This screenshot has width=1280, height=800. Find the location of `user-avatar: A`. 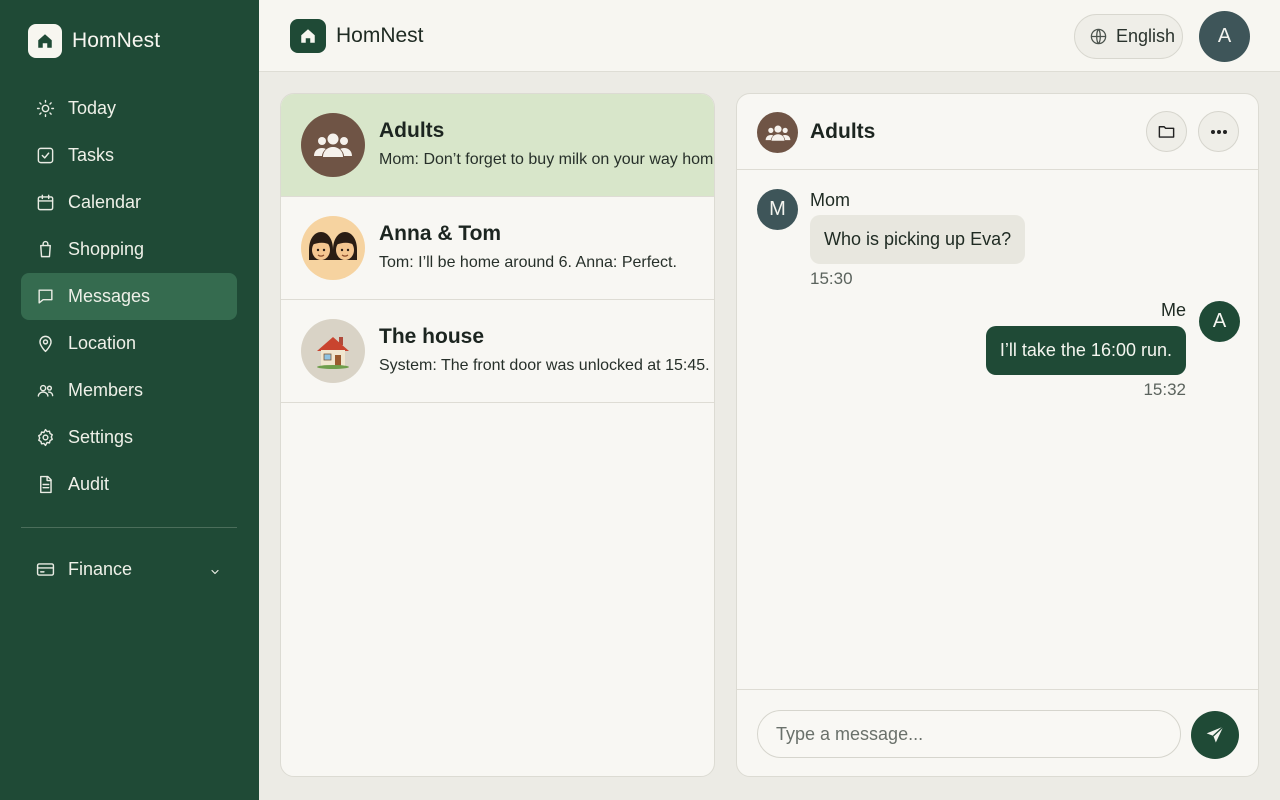

user-avatar: A is located at coordinates (1224, 36).